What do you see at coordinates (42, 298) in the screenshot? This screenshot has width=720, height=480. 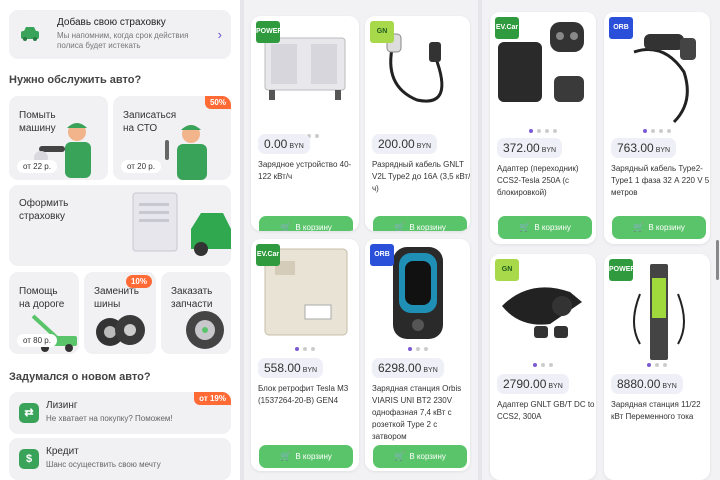 I see `roadside-help-label: Помощь на дороге` at bounding box center [42, 298].